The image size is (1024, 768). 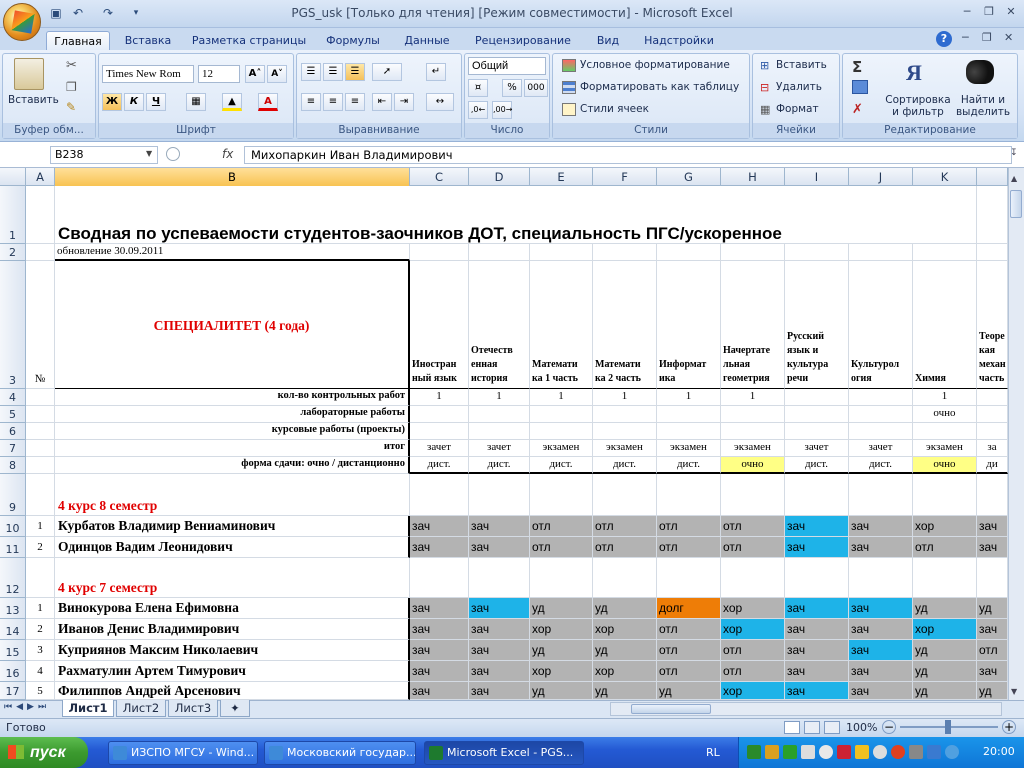 I want to click on ribbon-minimize-icon: ─, so click(x=965, y=37).